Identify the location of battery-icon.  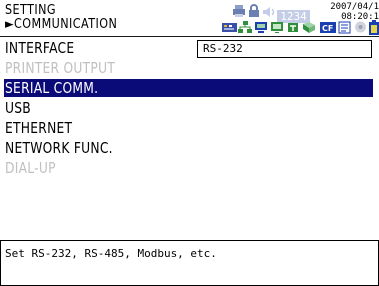
(374, 27).